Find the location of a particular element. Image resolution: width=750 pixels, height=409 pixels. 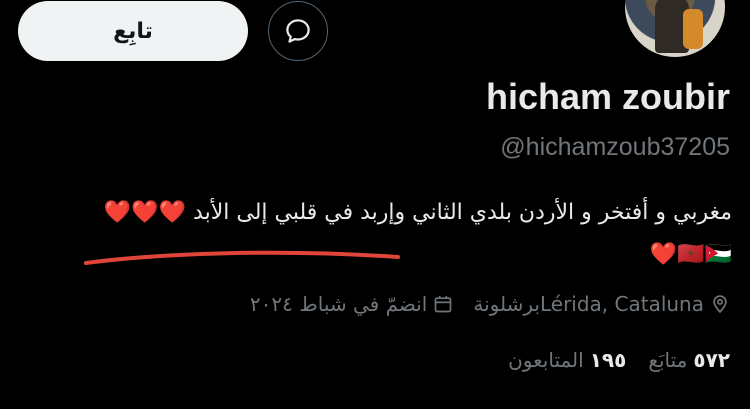

joined-item: انضمّ في شباط ٢٠٢٤ is located at coordinates (351, 304).